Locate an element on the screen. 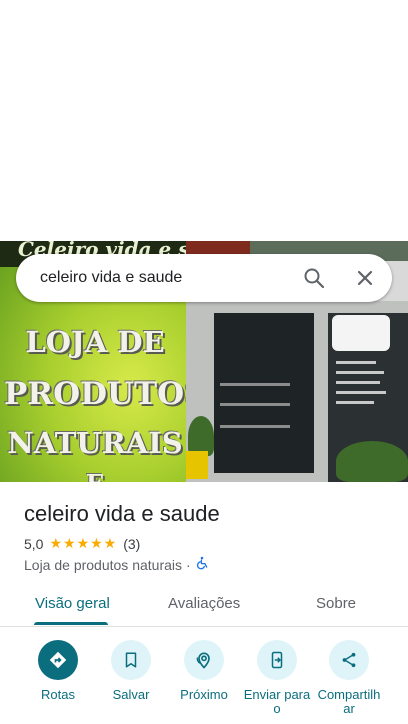 This screenshot has width=408, height=724. nearby-icon is located at coordinates (204, 660).